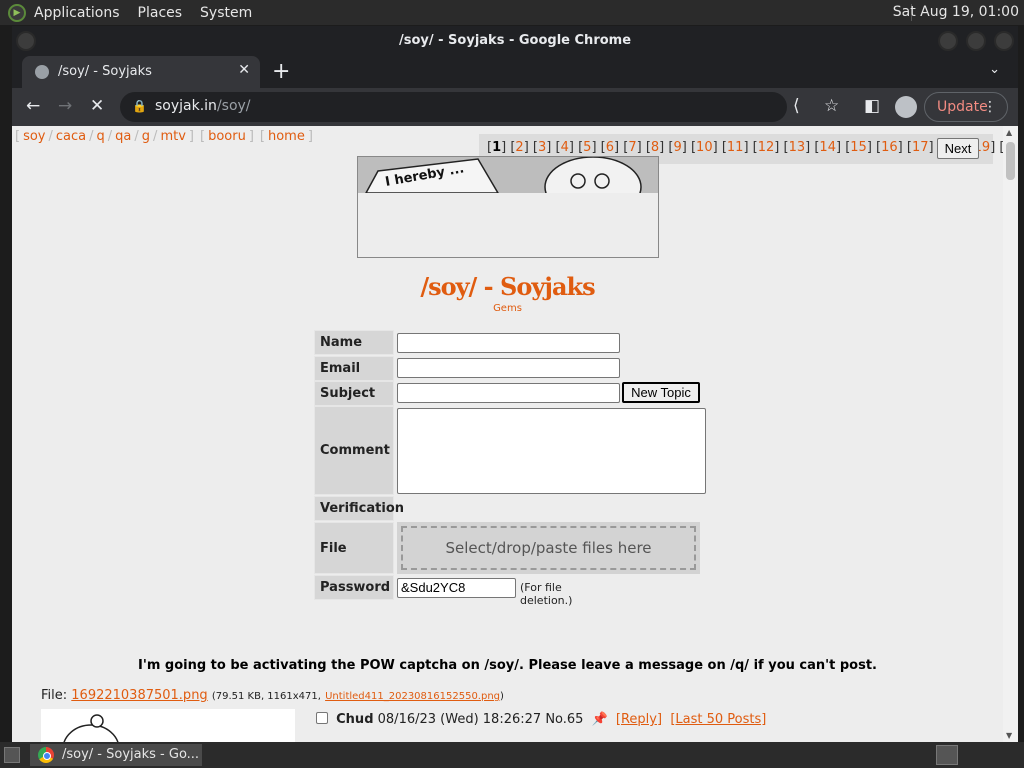 This screenshot has width=1024, height=768. What do you see at coordinates (354, 342) in the screenshot?
I see `name-label: Name` at bounding box center [354, 342].